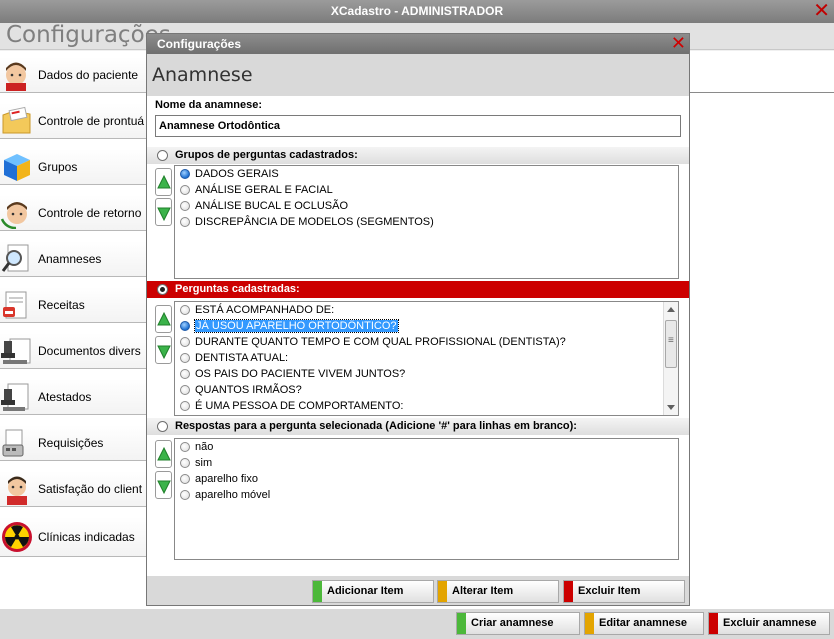  I want to click on create-anamnese-button: Criar anamnese, so click(518, 623).